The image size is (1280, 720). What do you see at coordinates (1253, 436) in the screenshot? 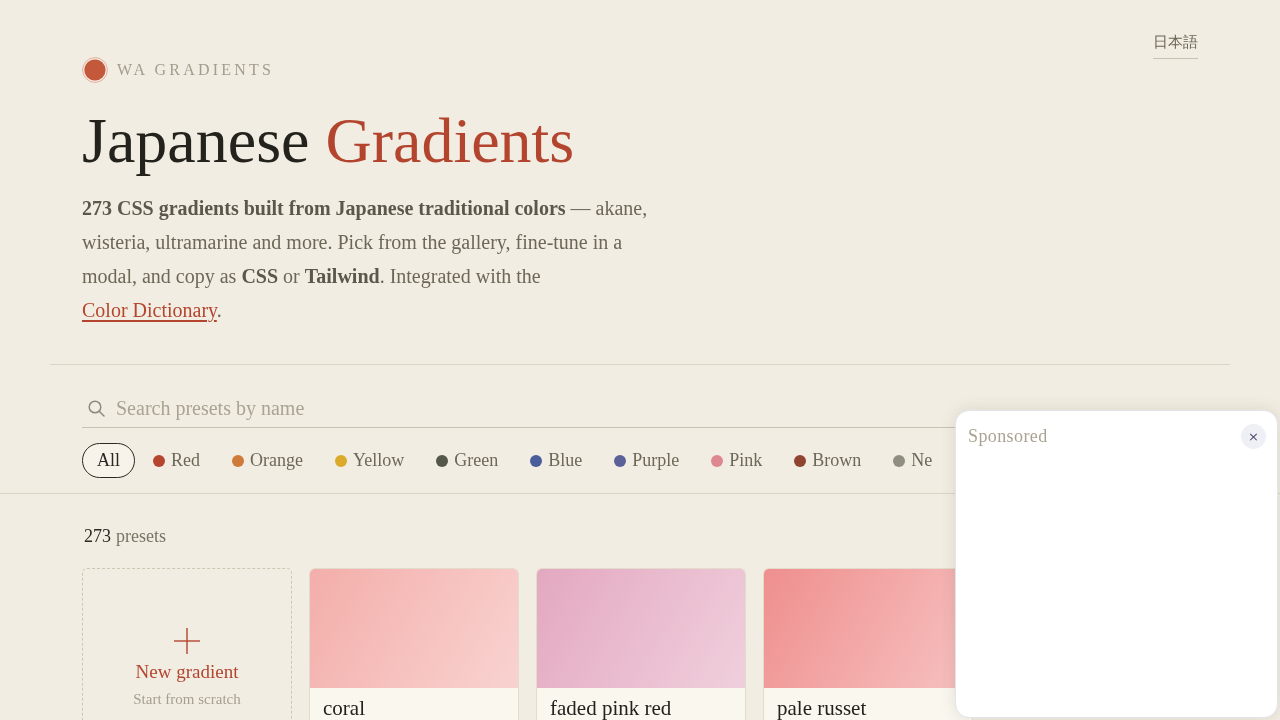
I see `close-button: ×` at bounding box center [1253, 436].